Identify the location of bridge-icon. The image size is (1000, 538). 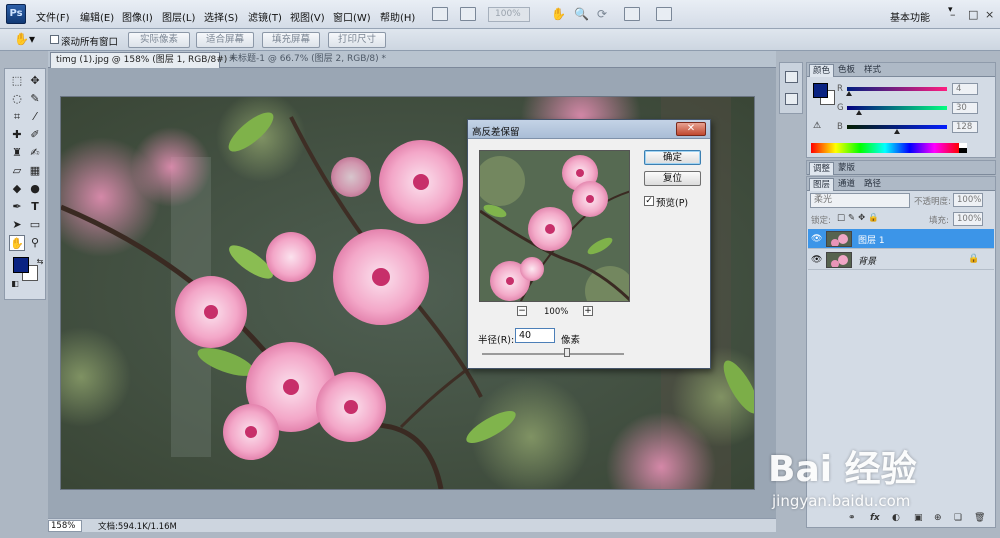
(440, 14).